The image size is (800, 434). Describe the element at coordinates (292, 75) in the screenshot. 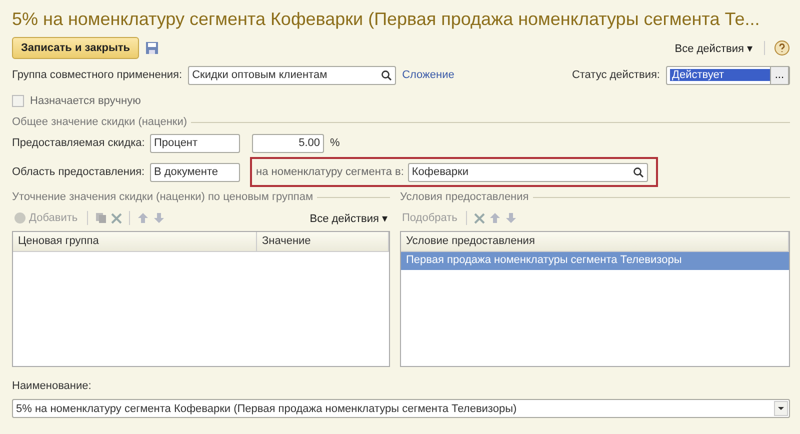

I see `joint-group-field: Скидки оптовым клиентам` at that location.